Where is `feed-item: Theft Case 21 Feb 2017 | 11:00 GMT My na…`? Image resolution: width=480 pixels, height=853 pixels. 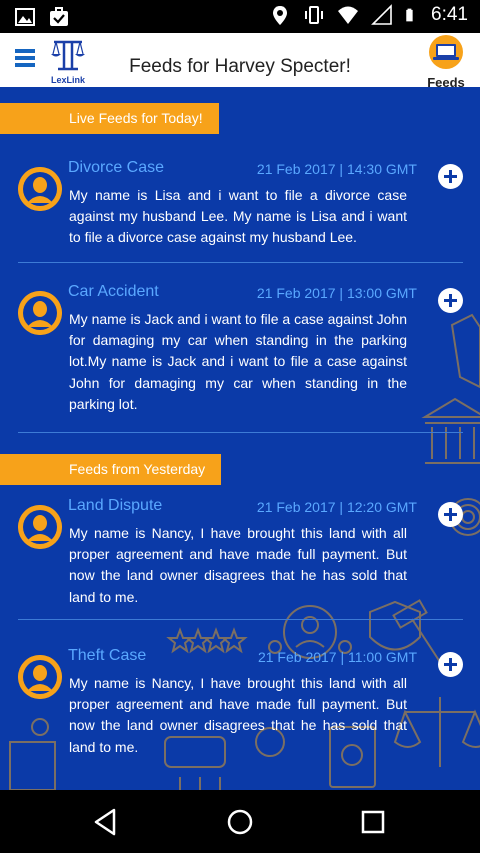
feed-item: Theft Case 21 Feb 2017 | 11:00 GMT My na… is located at coordinates (240, 702).